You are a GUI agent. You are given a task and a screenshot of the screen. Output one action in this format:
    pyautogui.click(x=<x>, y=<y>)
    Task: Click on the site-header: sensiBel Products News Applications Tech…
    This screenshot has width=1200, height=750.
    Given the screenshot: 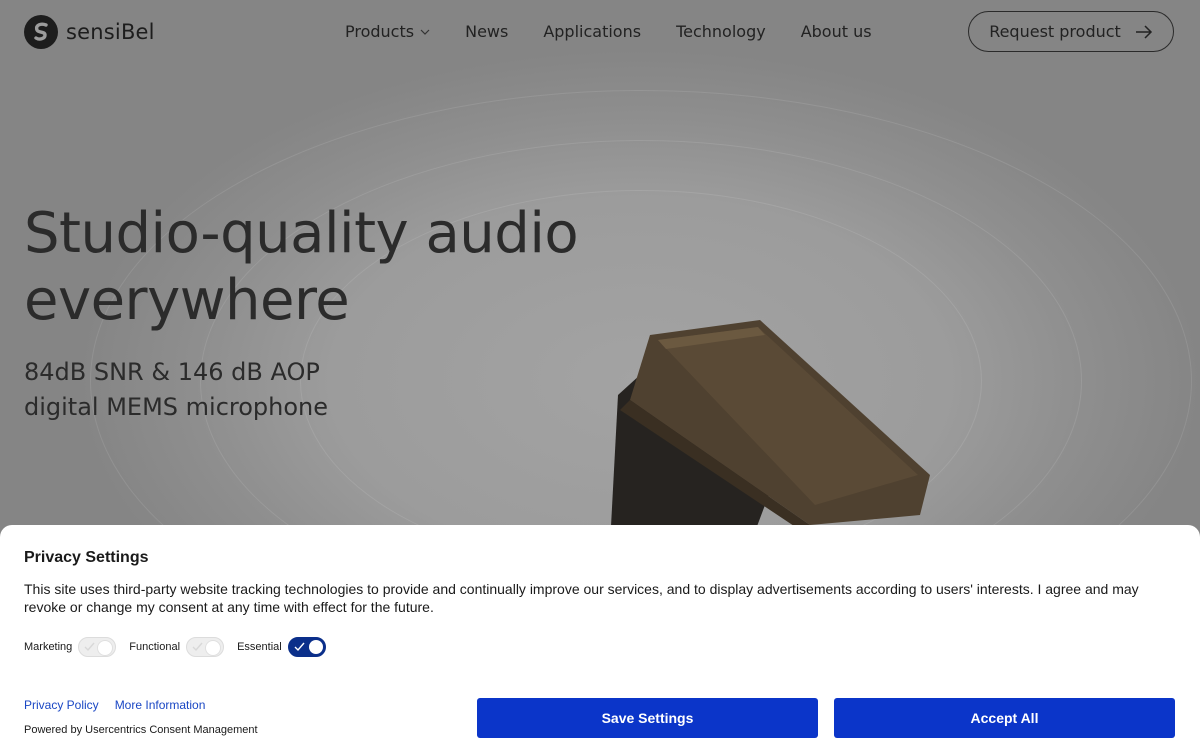 What is the action you would take?
    pyautogui.click(x=600, y=33)
    